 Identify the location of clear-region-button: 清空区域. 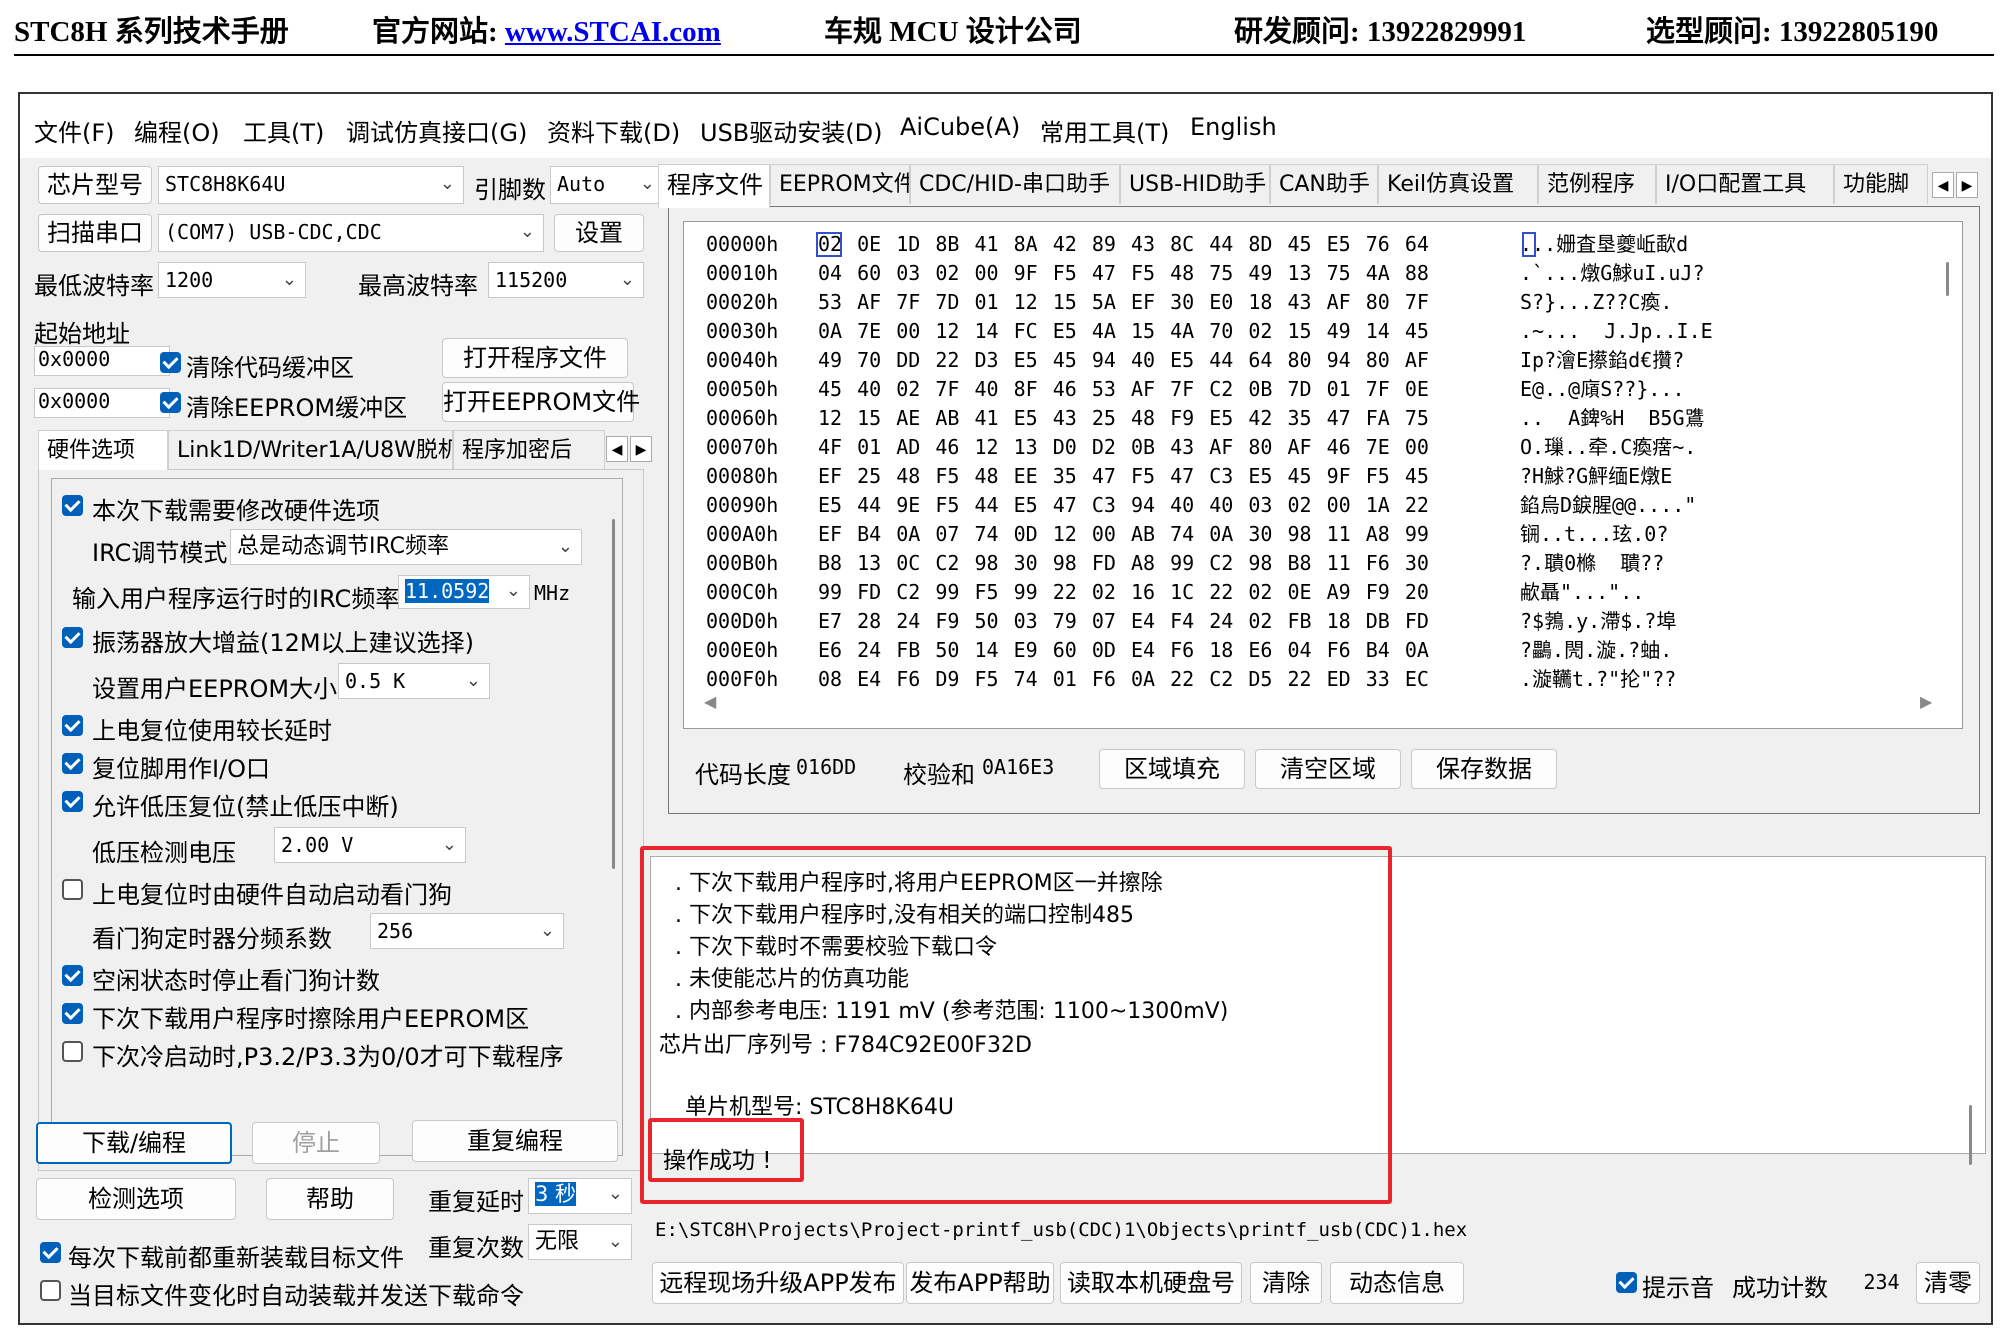
(1328, 769).